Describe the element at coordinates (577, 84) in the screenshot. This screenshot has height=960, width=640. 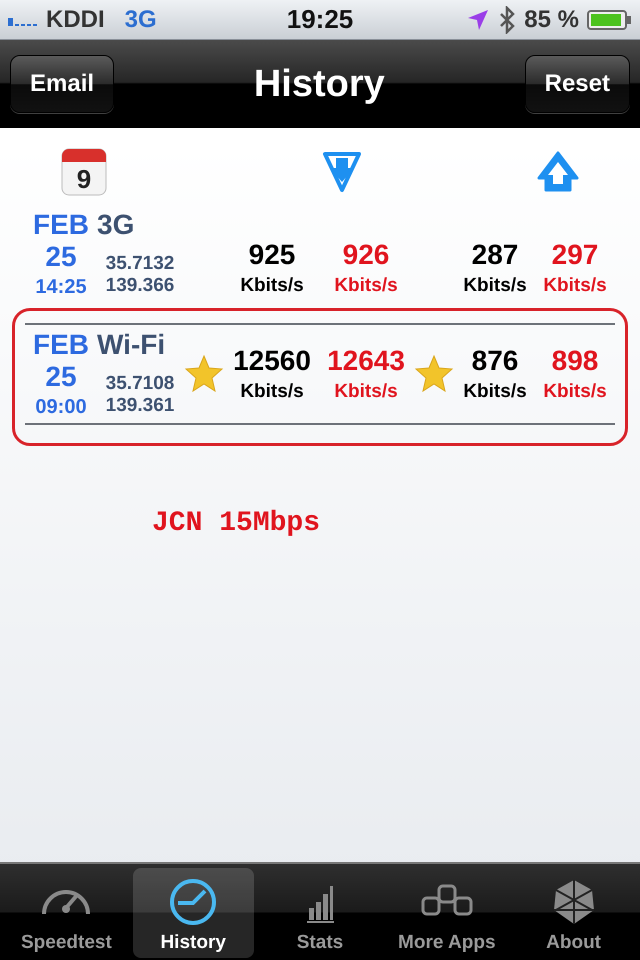
I see `reset-button: Reset` at that location.